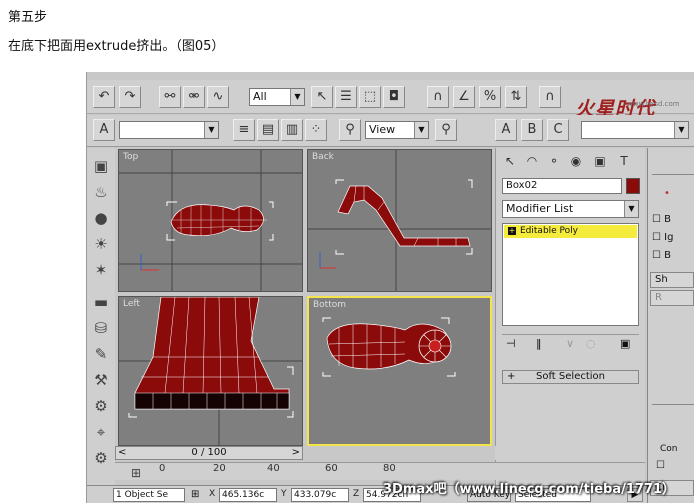 The width and height of the screenshot is (694, 503). I want to click on bind-space-warp-icon: ∿, so click(218, 97).